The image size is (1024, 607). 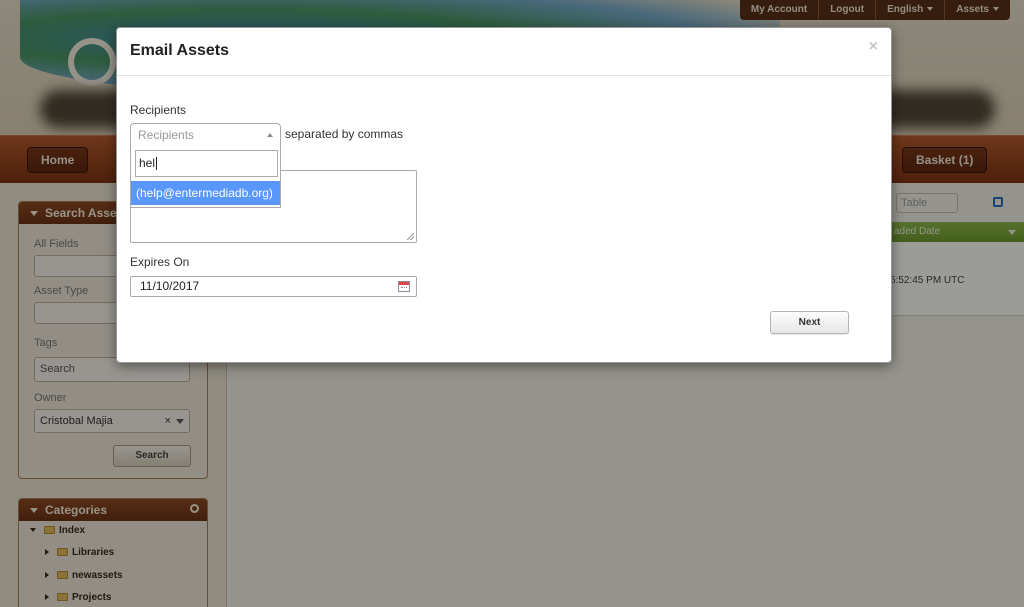 I want to click on expires-label: Expires On, so click(x=160, y=262).